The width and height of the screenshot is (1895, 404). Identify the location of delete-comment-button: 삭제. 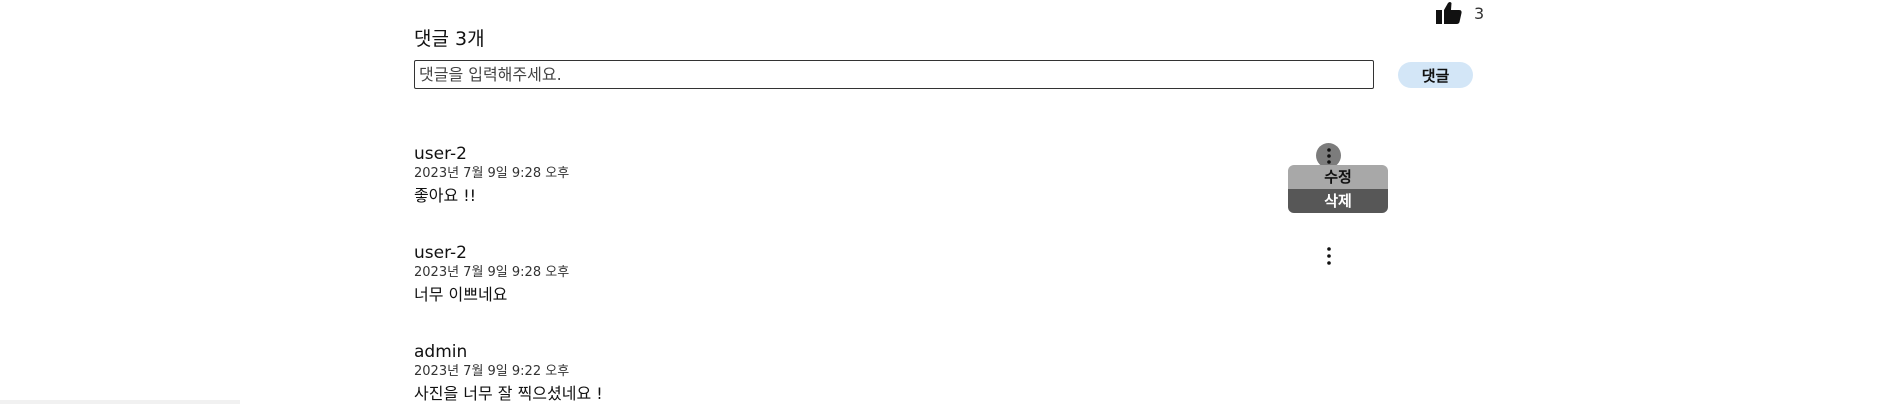
(1338, 201).